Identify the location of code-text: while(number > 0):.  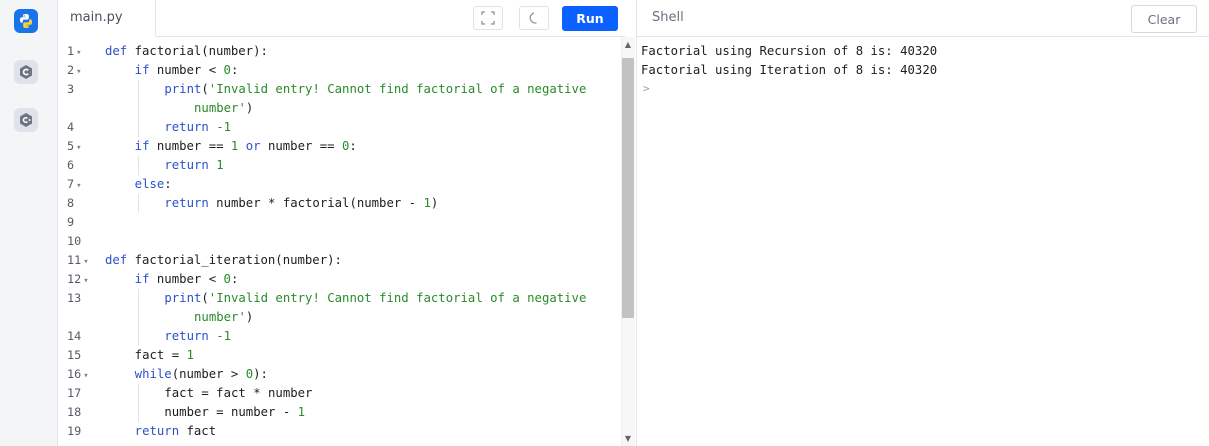
(201, 374).